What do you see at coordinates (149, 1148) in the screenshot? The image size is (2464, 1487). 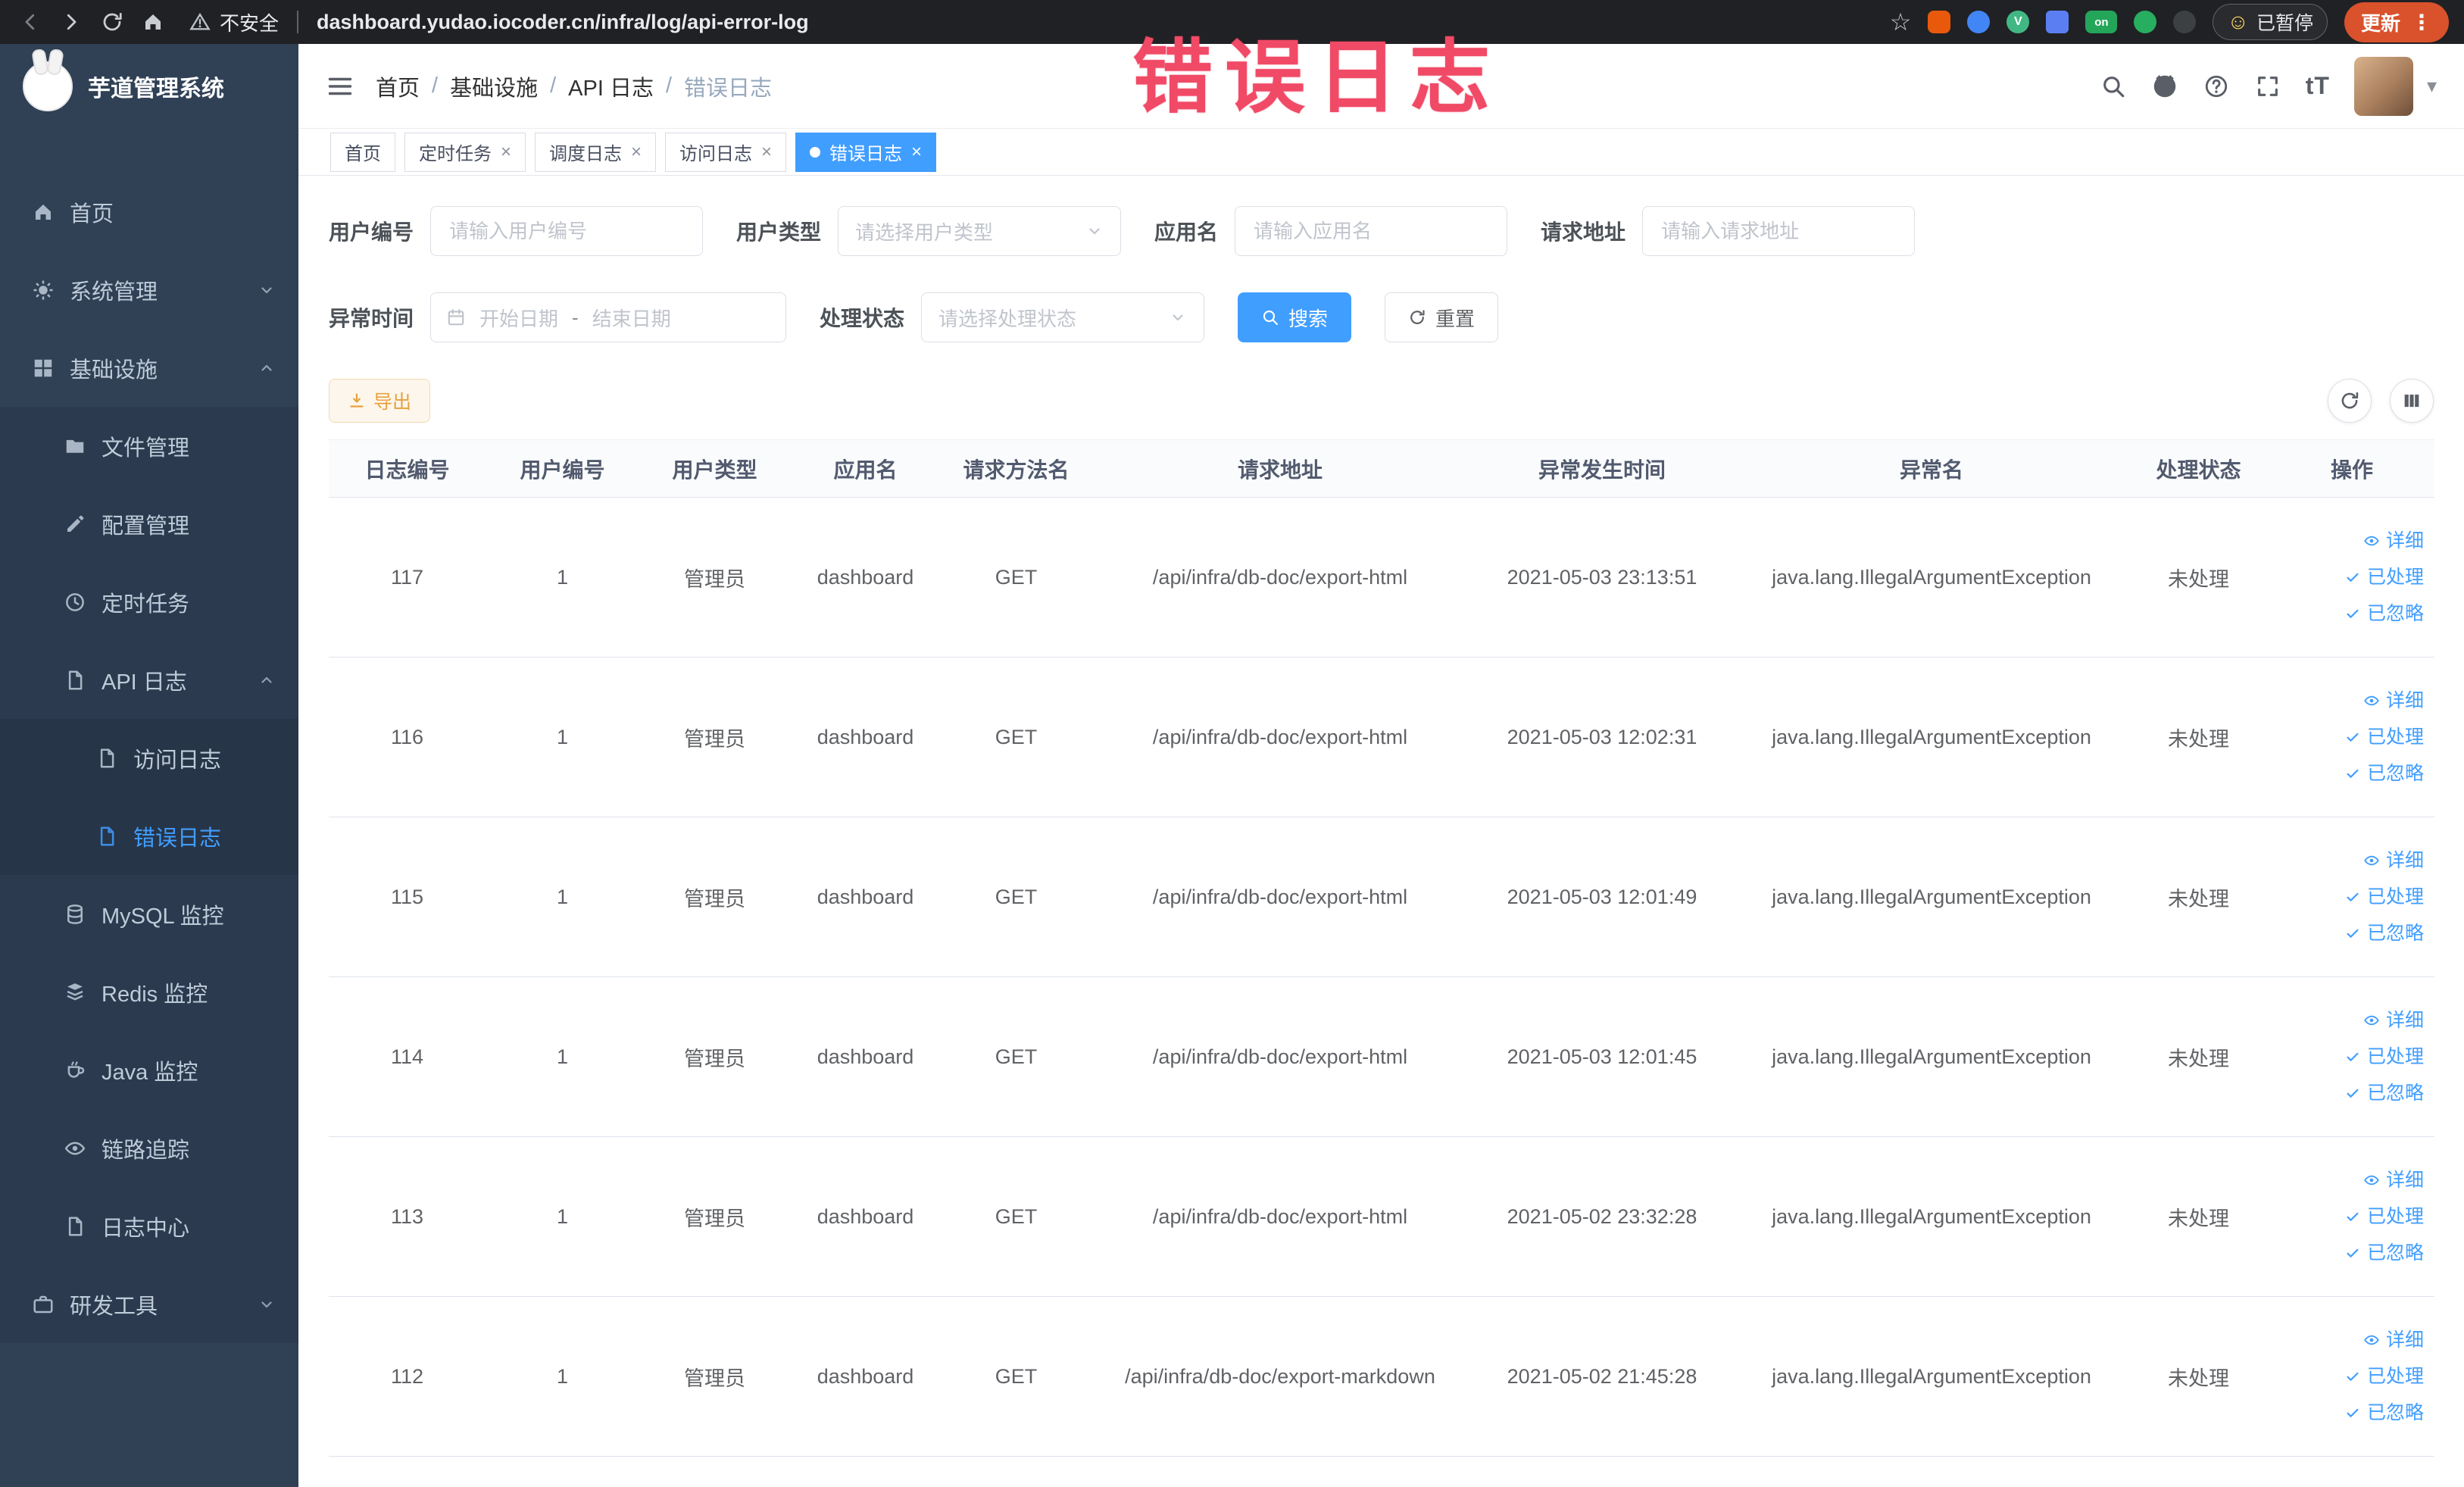 I see `sidebar-item-trace: 链路追踪` at bounding box center [149, 1148].